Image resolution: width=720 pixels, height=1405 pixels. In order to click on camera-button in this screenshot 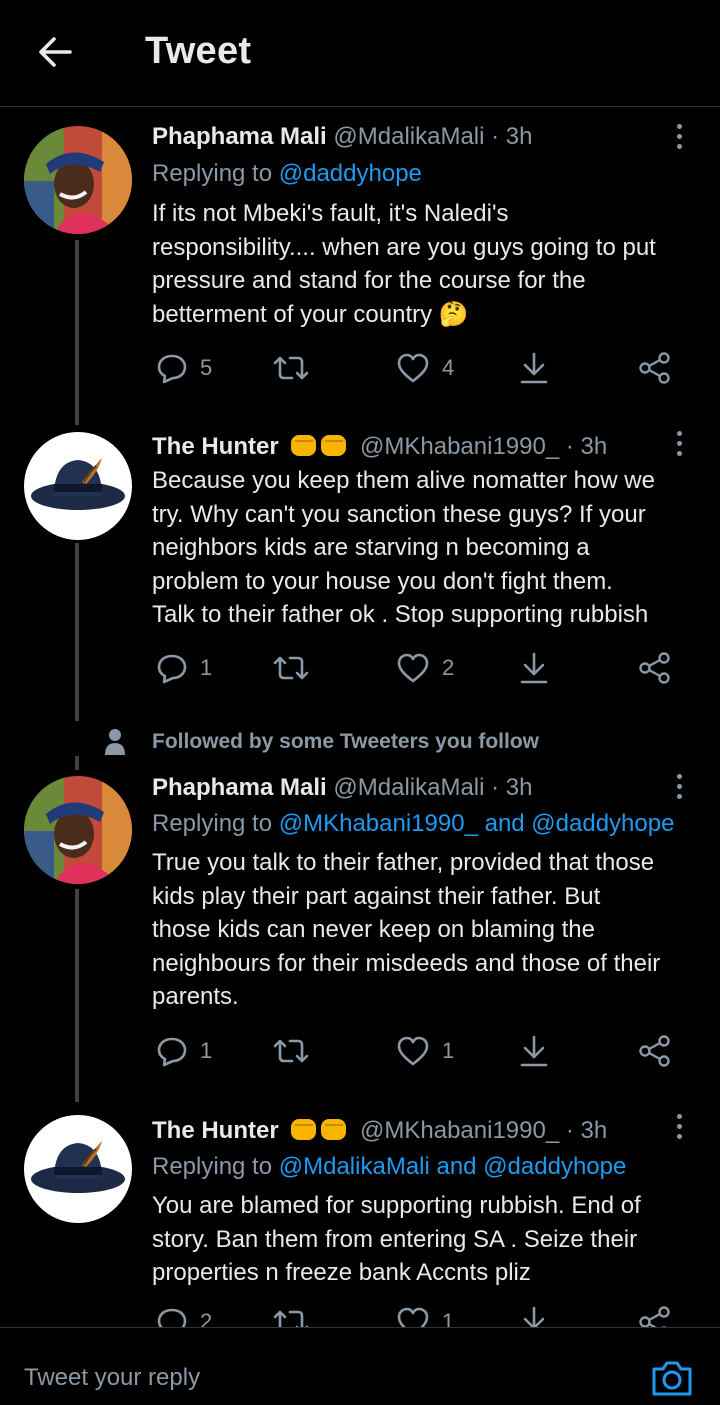, I will do `click(672, 1378)`.